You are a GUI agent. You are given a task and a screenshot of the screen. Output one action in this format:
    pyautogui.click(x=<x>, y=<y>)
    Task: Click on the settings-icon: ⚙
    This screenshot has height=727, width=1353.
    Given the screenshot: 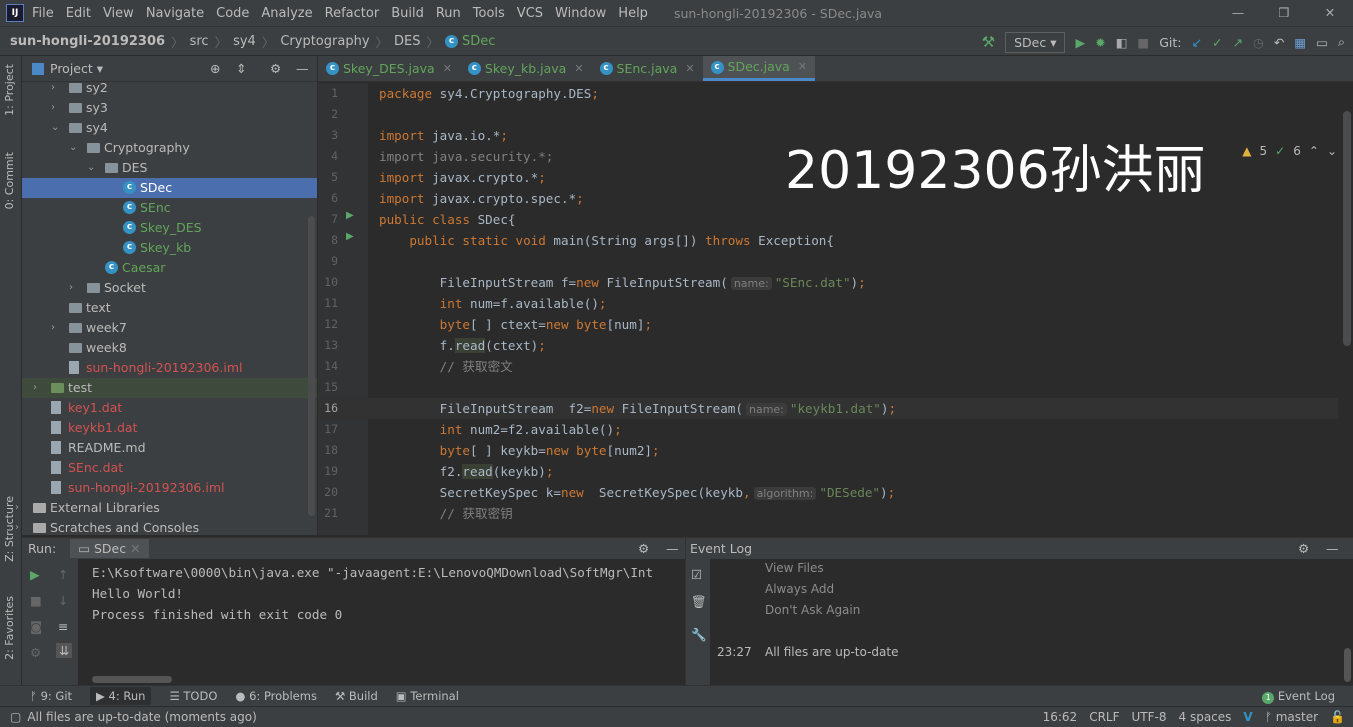 What is the action you would take?
    pyautogui.click(x=35, y=652)
    